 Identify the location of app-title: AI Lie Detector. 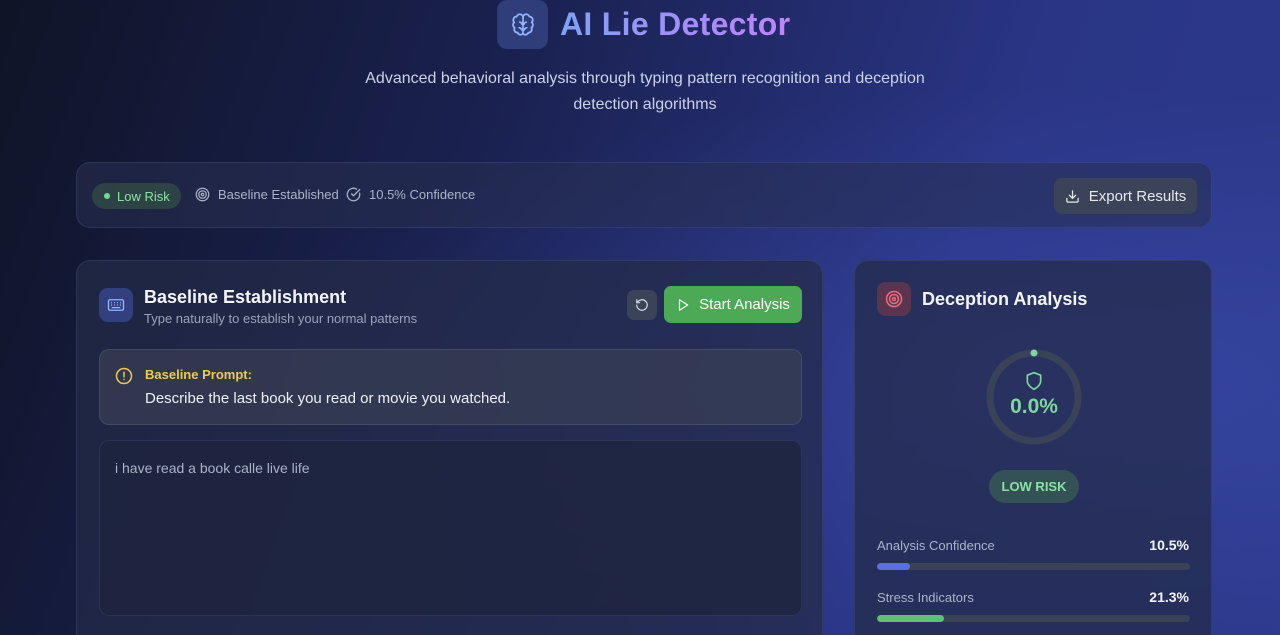
(675, 24).